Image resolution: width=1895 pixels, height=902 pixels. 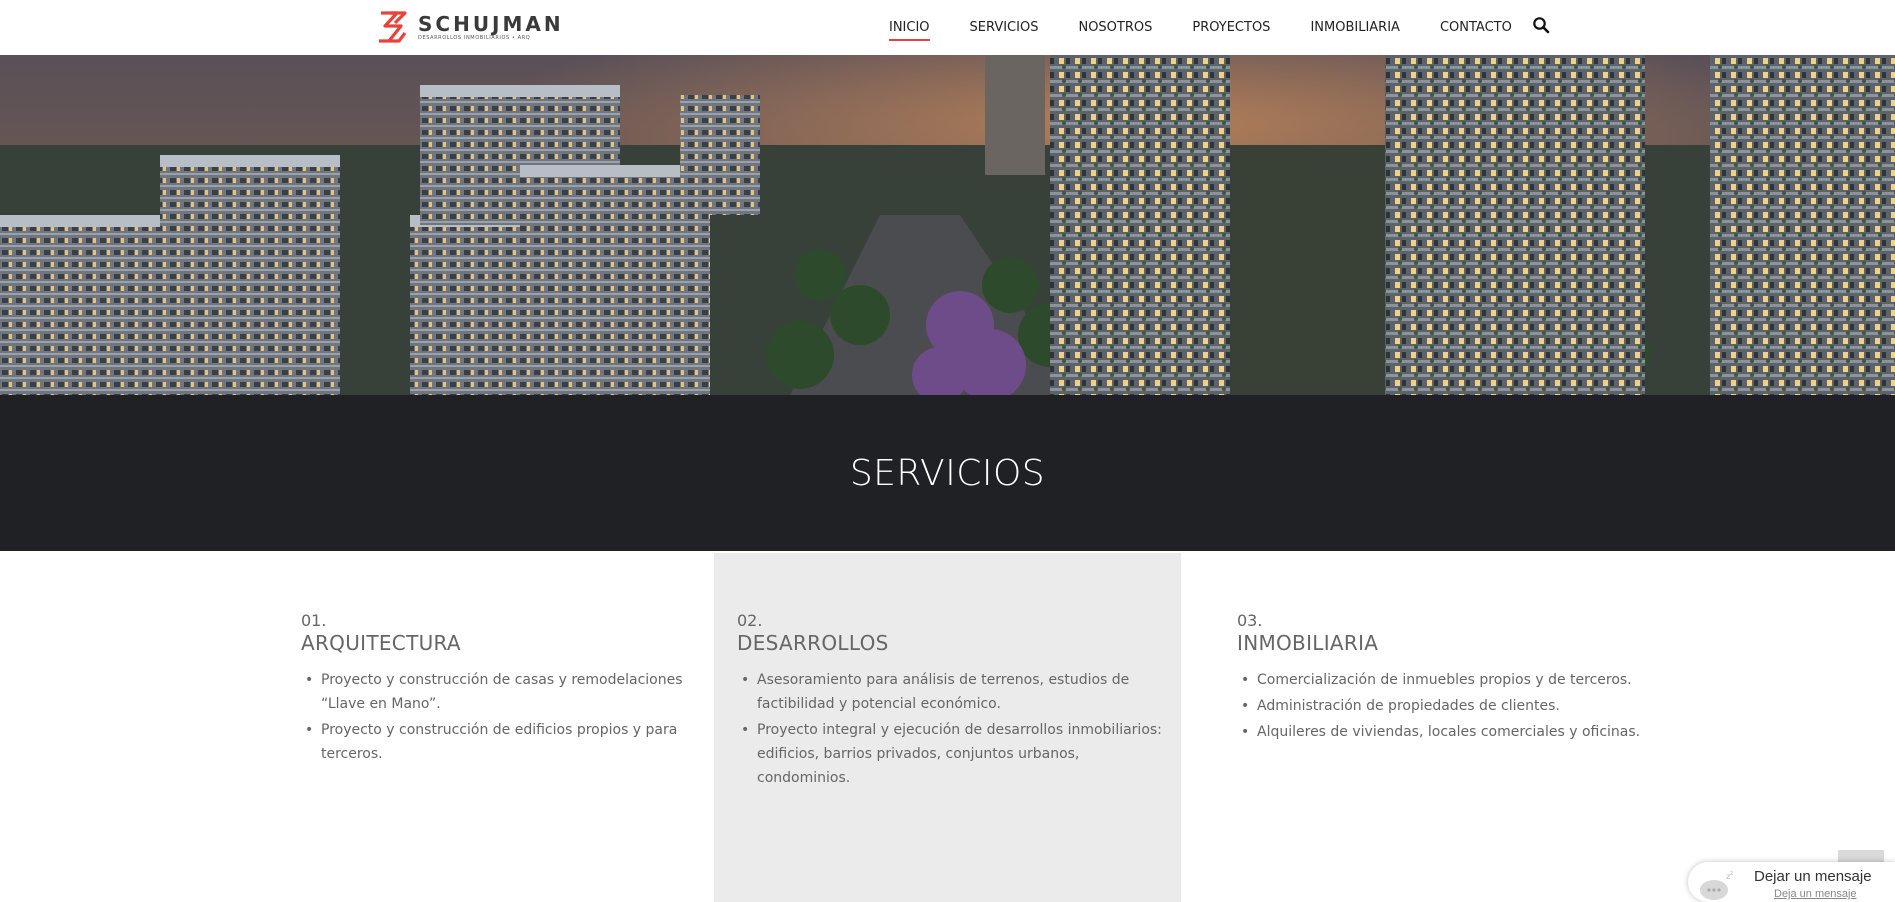 I want to click on brand-logo: SCHUJMAN DESARROLLOS INMOBILIARIOS • ARQ, so click(x=470, y=27).